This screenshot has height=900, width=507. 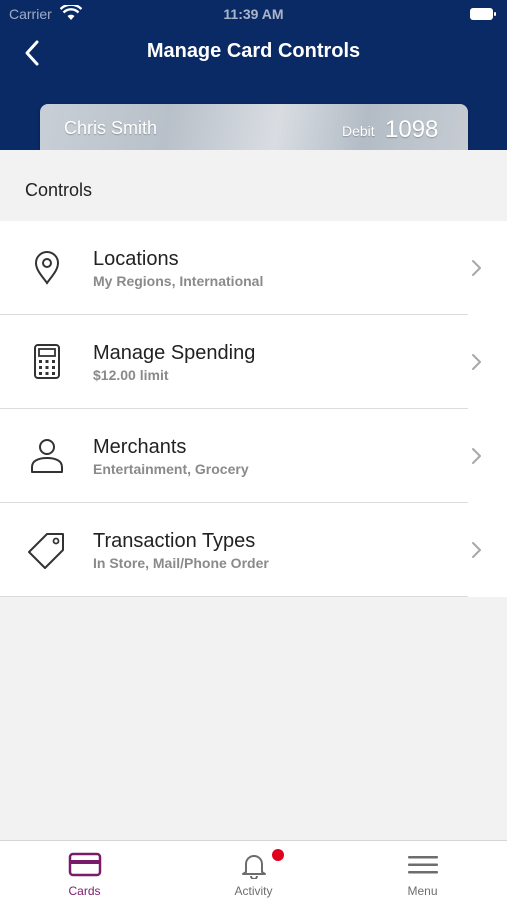 What do you see at coordinates (59, 190) in the screenshot?
I see `section-label: Controls` at bounding box center [59, 190].